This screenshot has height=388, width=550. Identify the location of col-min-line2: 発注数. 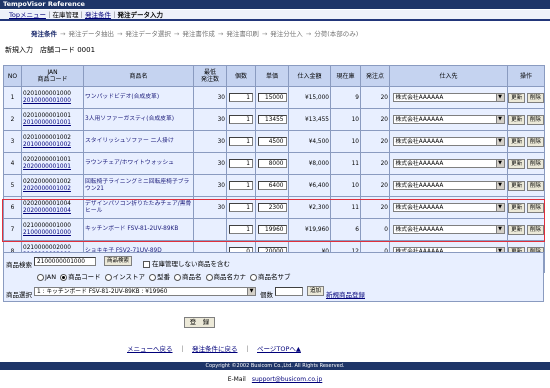
(209, 79).